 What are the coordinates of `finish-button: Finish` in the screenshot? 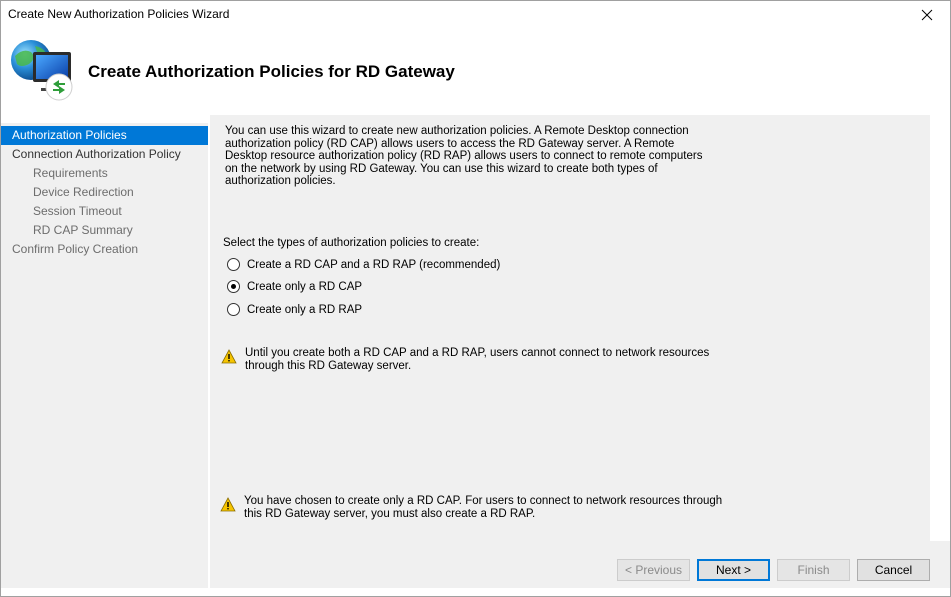 It's located at (813, 570).